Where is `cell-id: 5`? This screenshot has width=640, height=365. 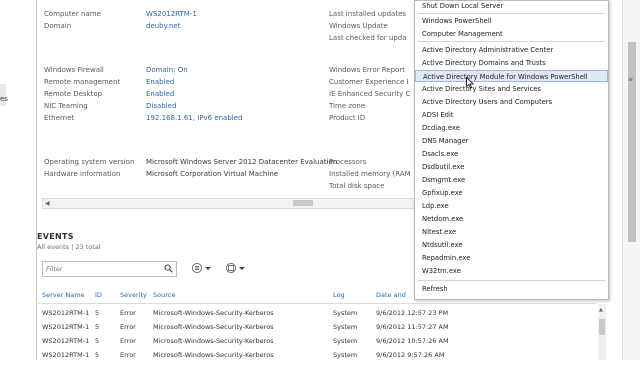 cell-id: 5 is located at coordinates (97, 327).